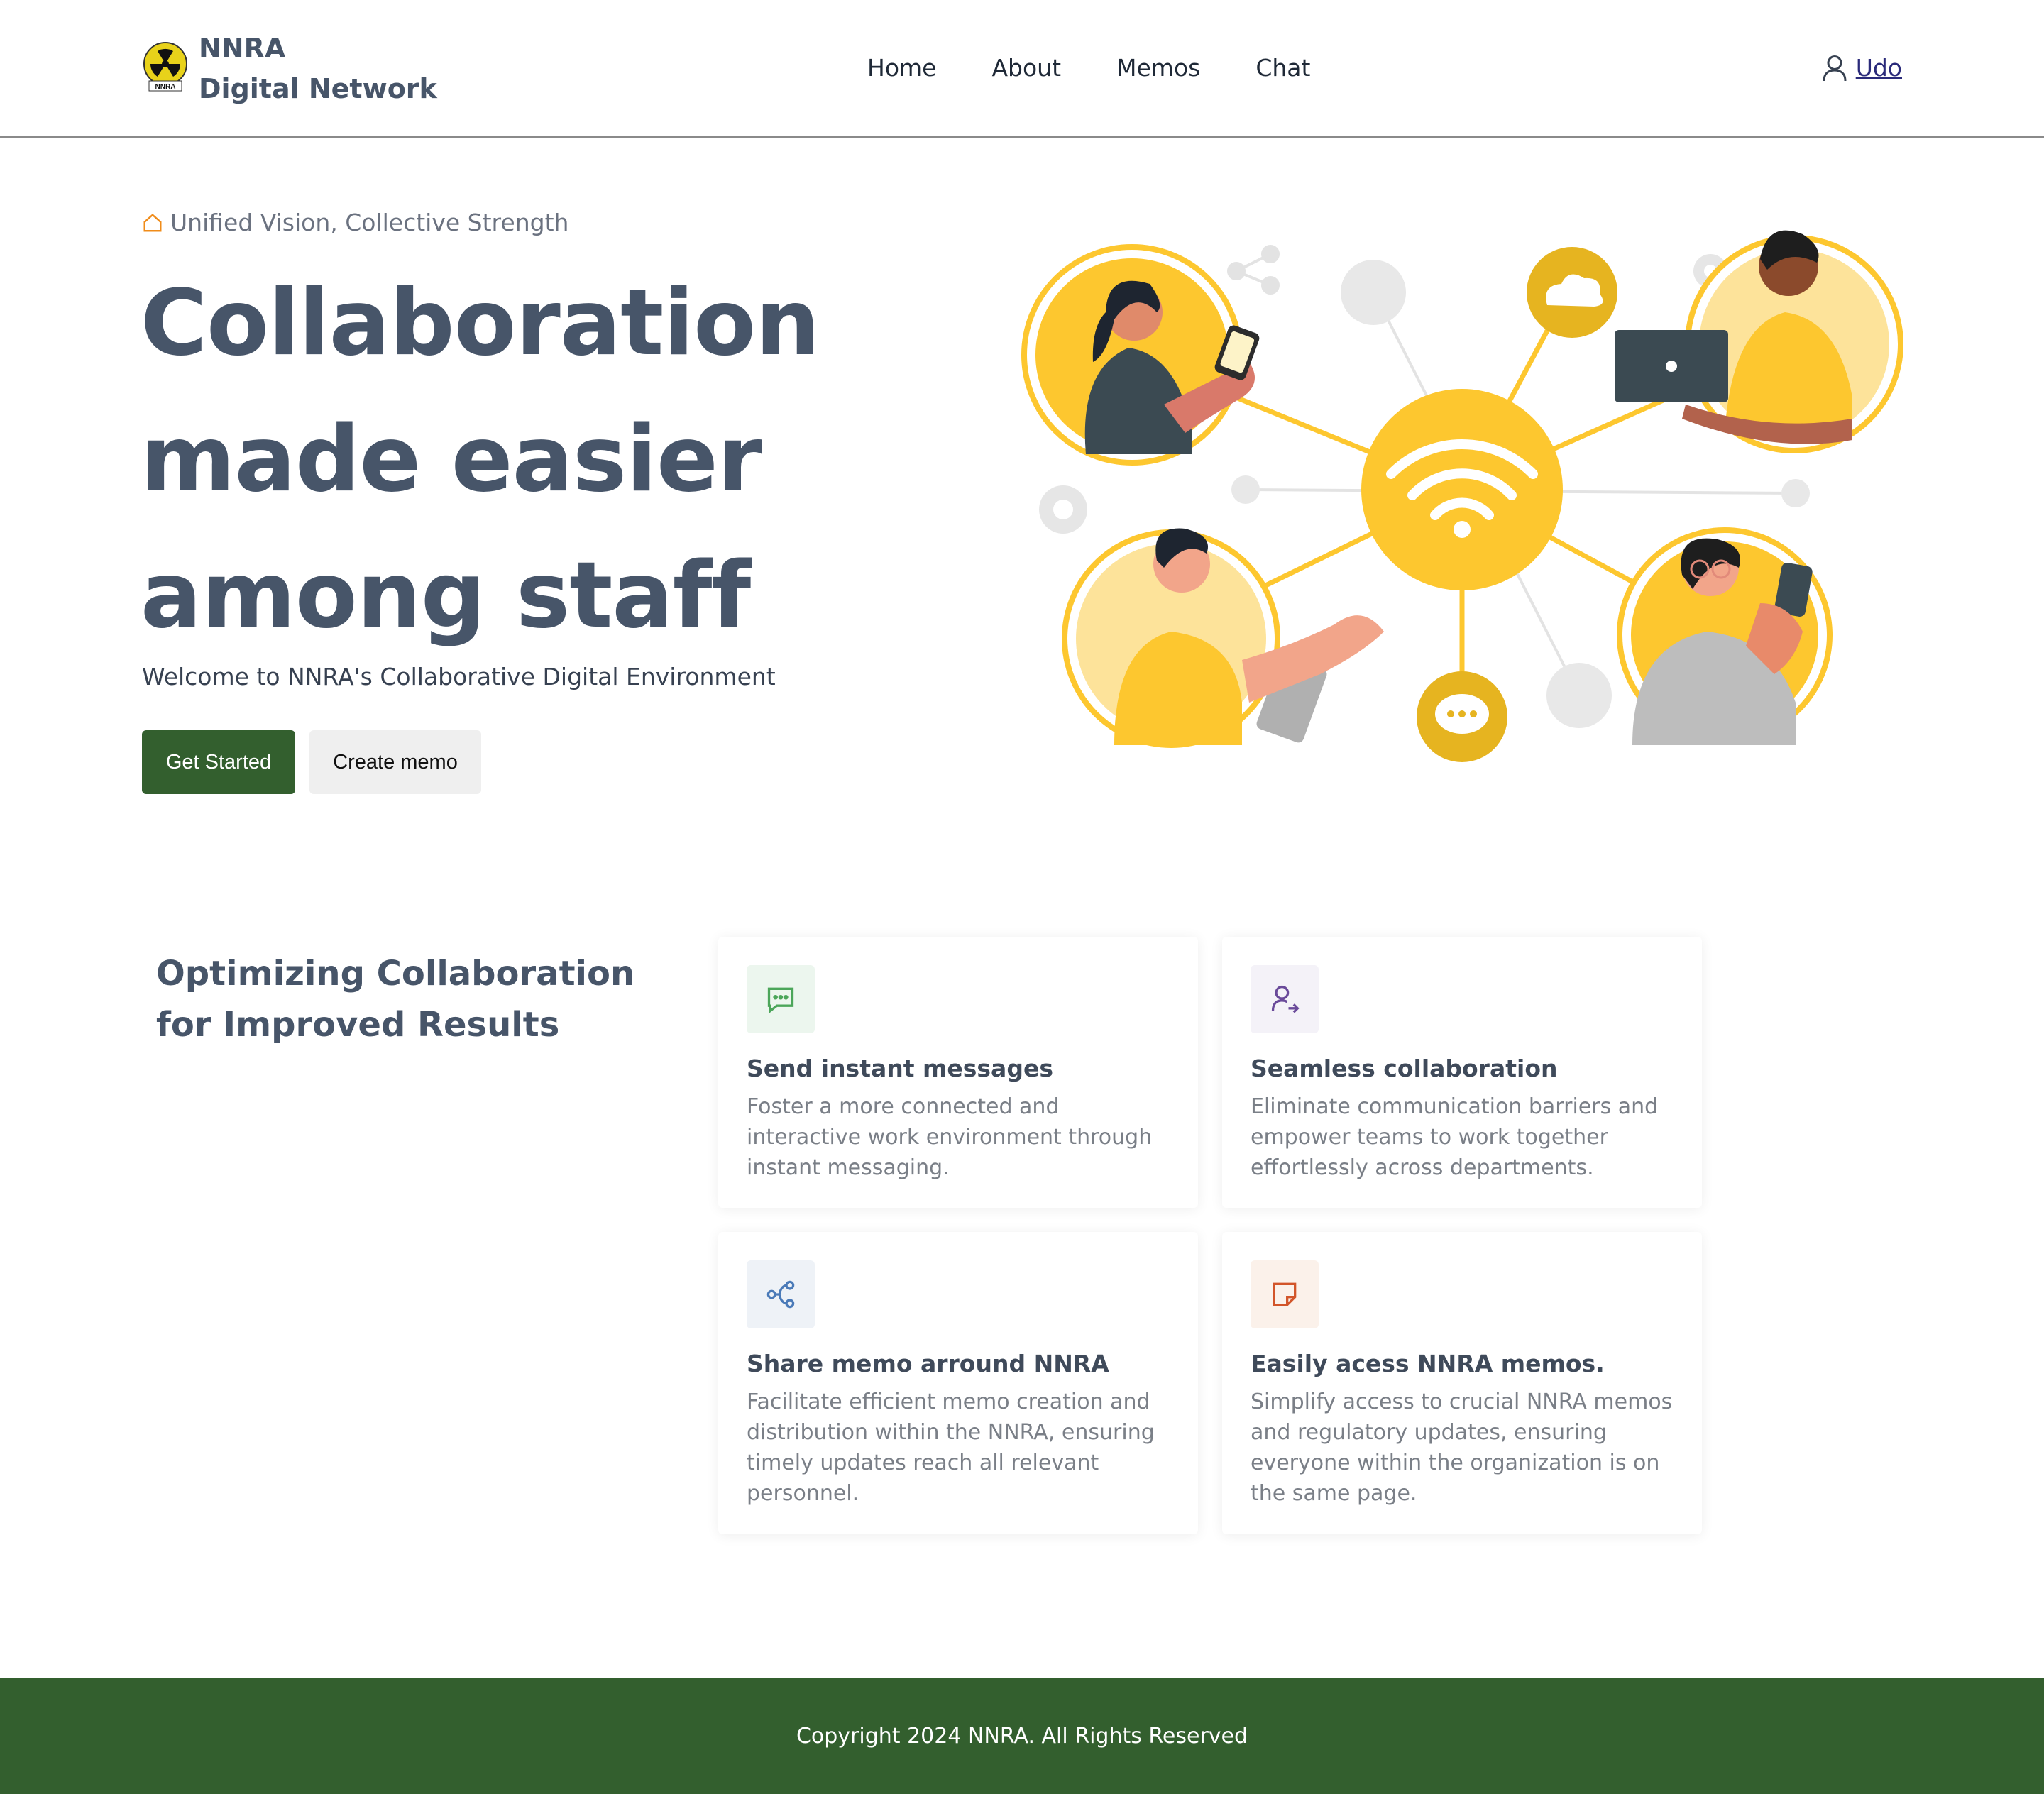 The width and height of the screenshot is (2044, 1794). I want to click on nav-chat: Chat, so click(1282, 68).